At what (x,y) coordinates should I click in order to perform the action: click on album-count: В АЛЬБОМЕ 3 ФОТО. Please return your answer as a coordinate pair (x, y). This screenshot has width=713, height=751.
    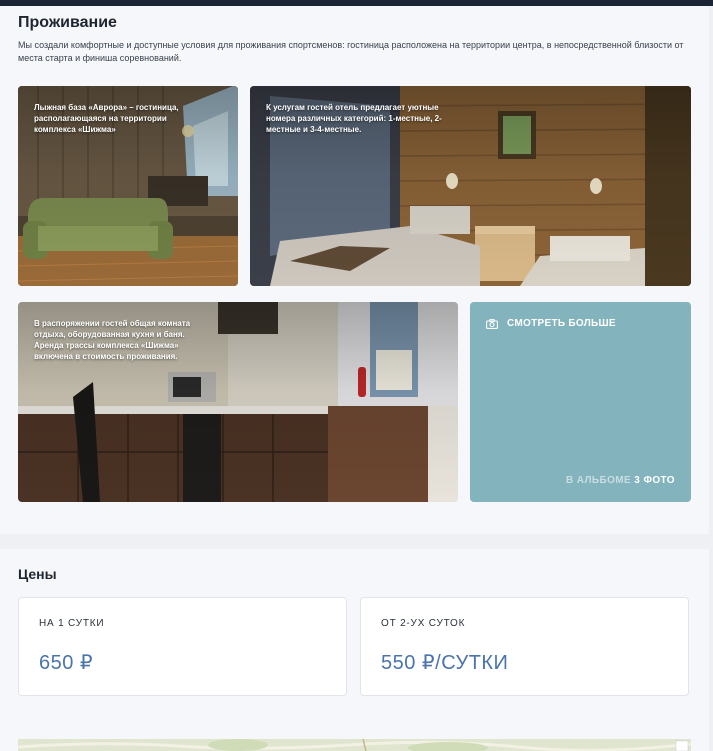
    Looking at the image, I should click on (620, 480).